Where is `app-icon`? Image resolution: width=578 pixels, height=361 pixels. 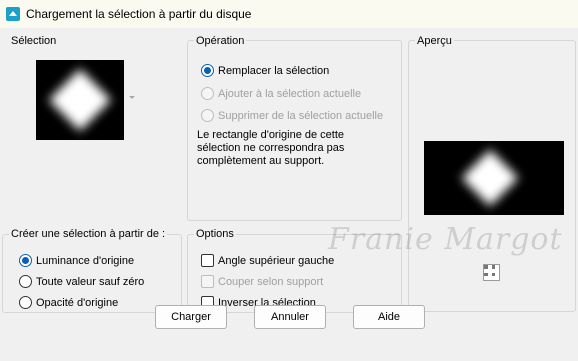
app-icon is located at coordinates (13, 14).